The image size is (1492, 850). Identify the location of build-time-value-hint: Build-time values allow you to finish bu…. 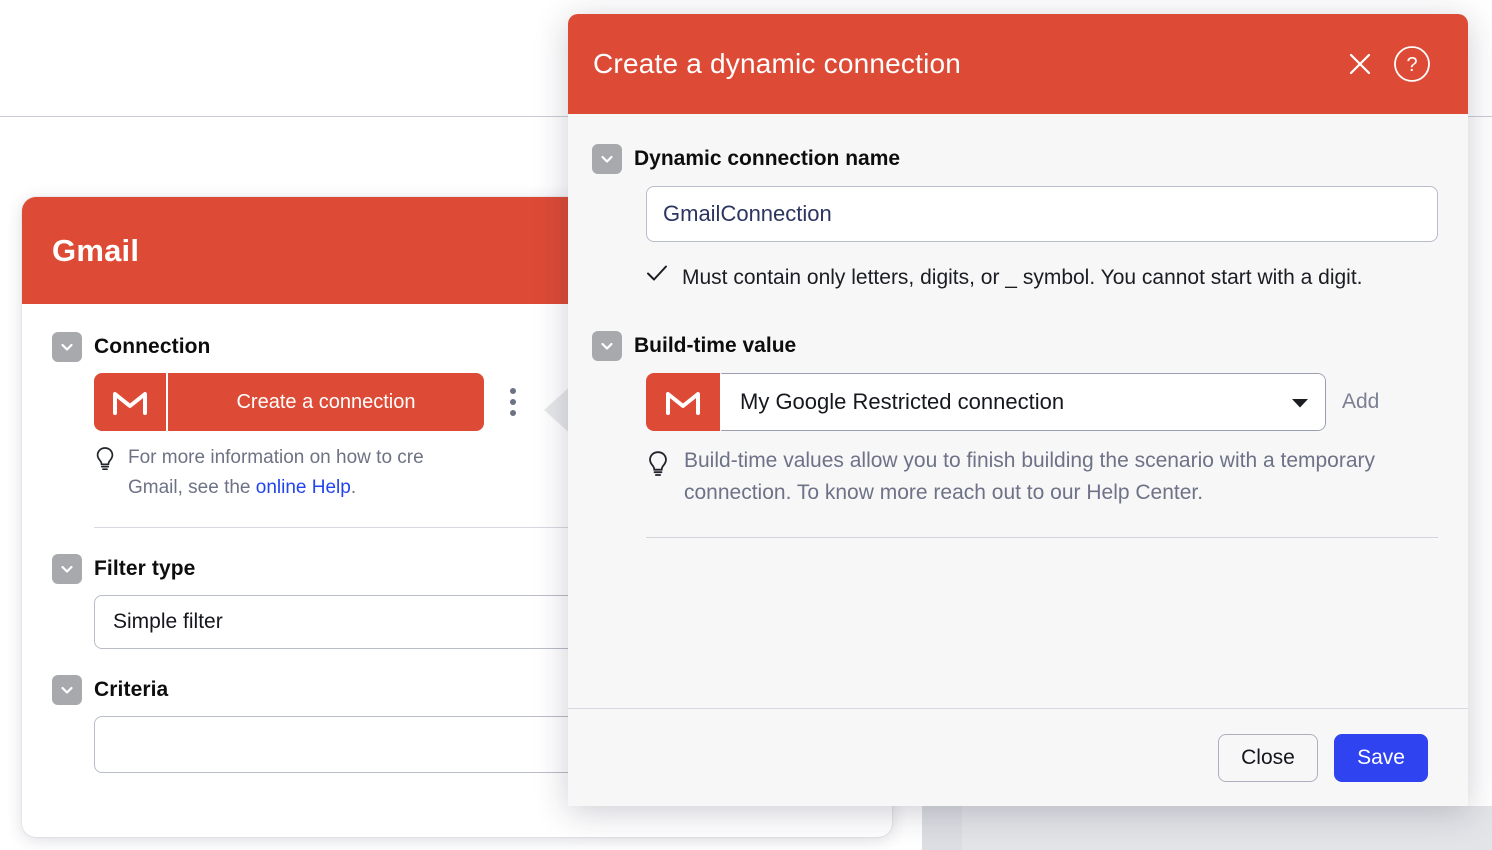
(1042, 477).